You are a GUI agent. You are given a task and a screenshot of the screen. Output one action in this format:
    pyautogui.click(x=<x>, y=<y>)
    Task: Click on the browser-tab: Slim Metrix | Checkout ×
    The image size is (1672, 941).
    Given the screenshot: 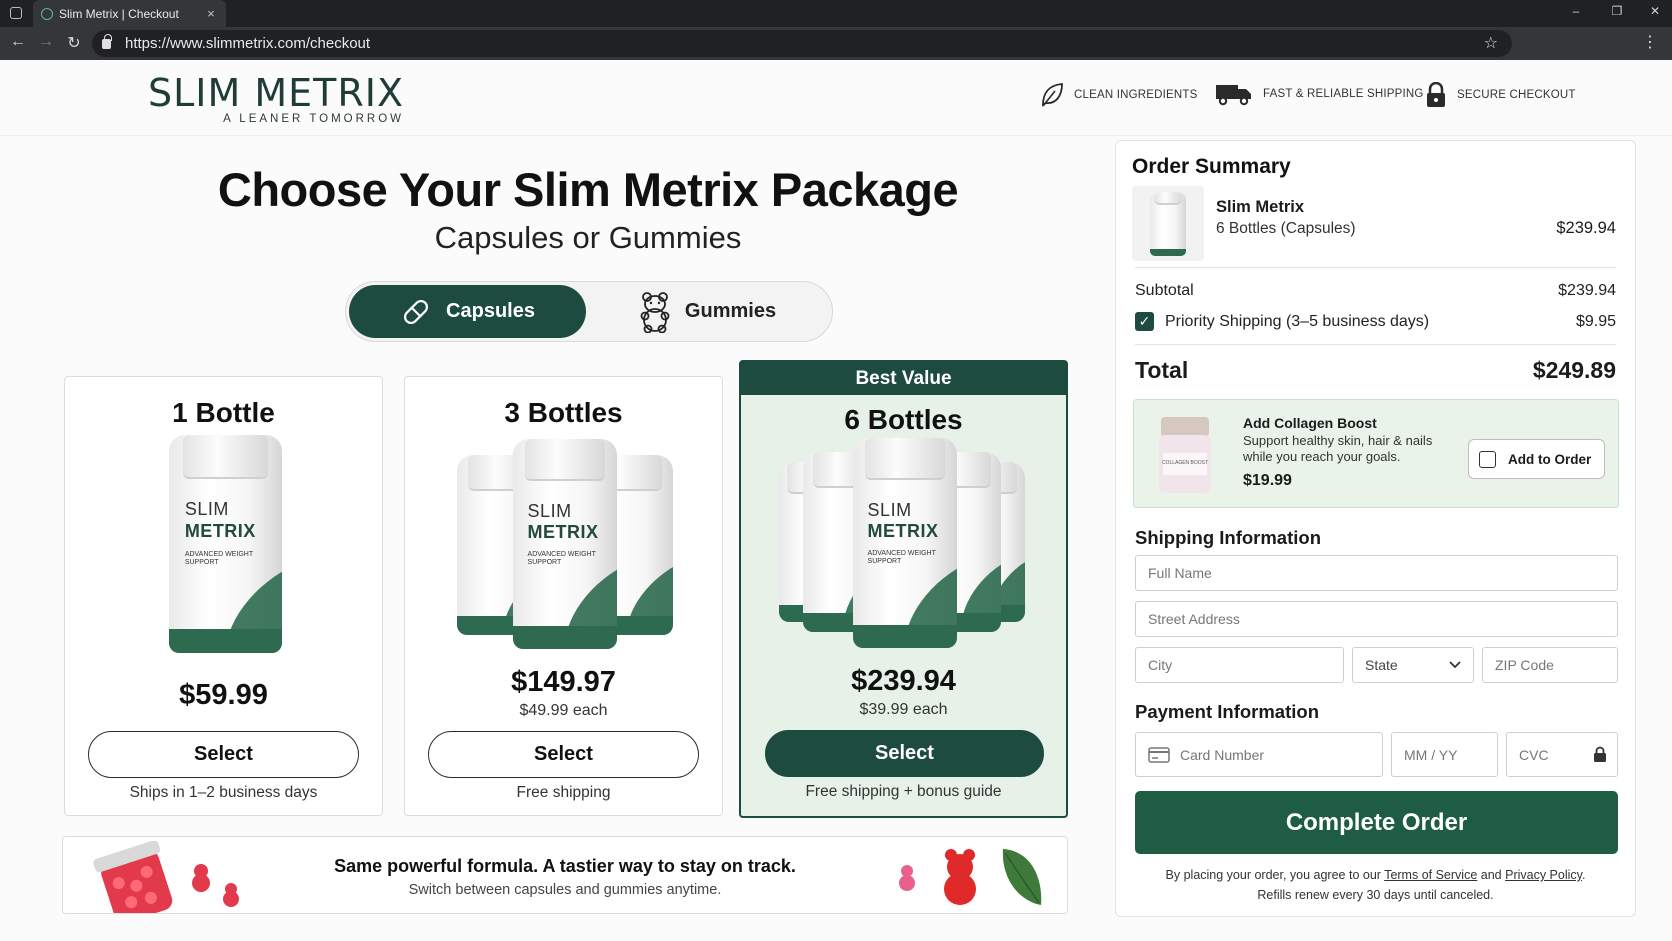 What is the action you would take?
    pyautogui.click(x=129, y=13)
    